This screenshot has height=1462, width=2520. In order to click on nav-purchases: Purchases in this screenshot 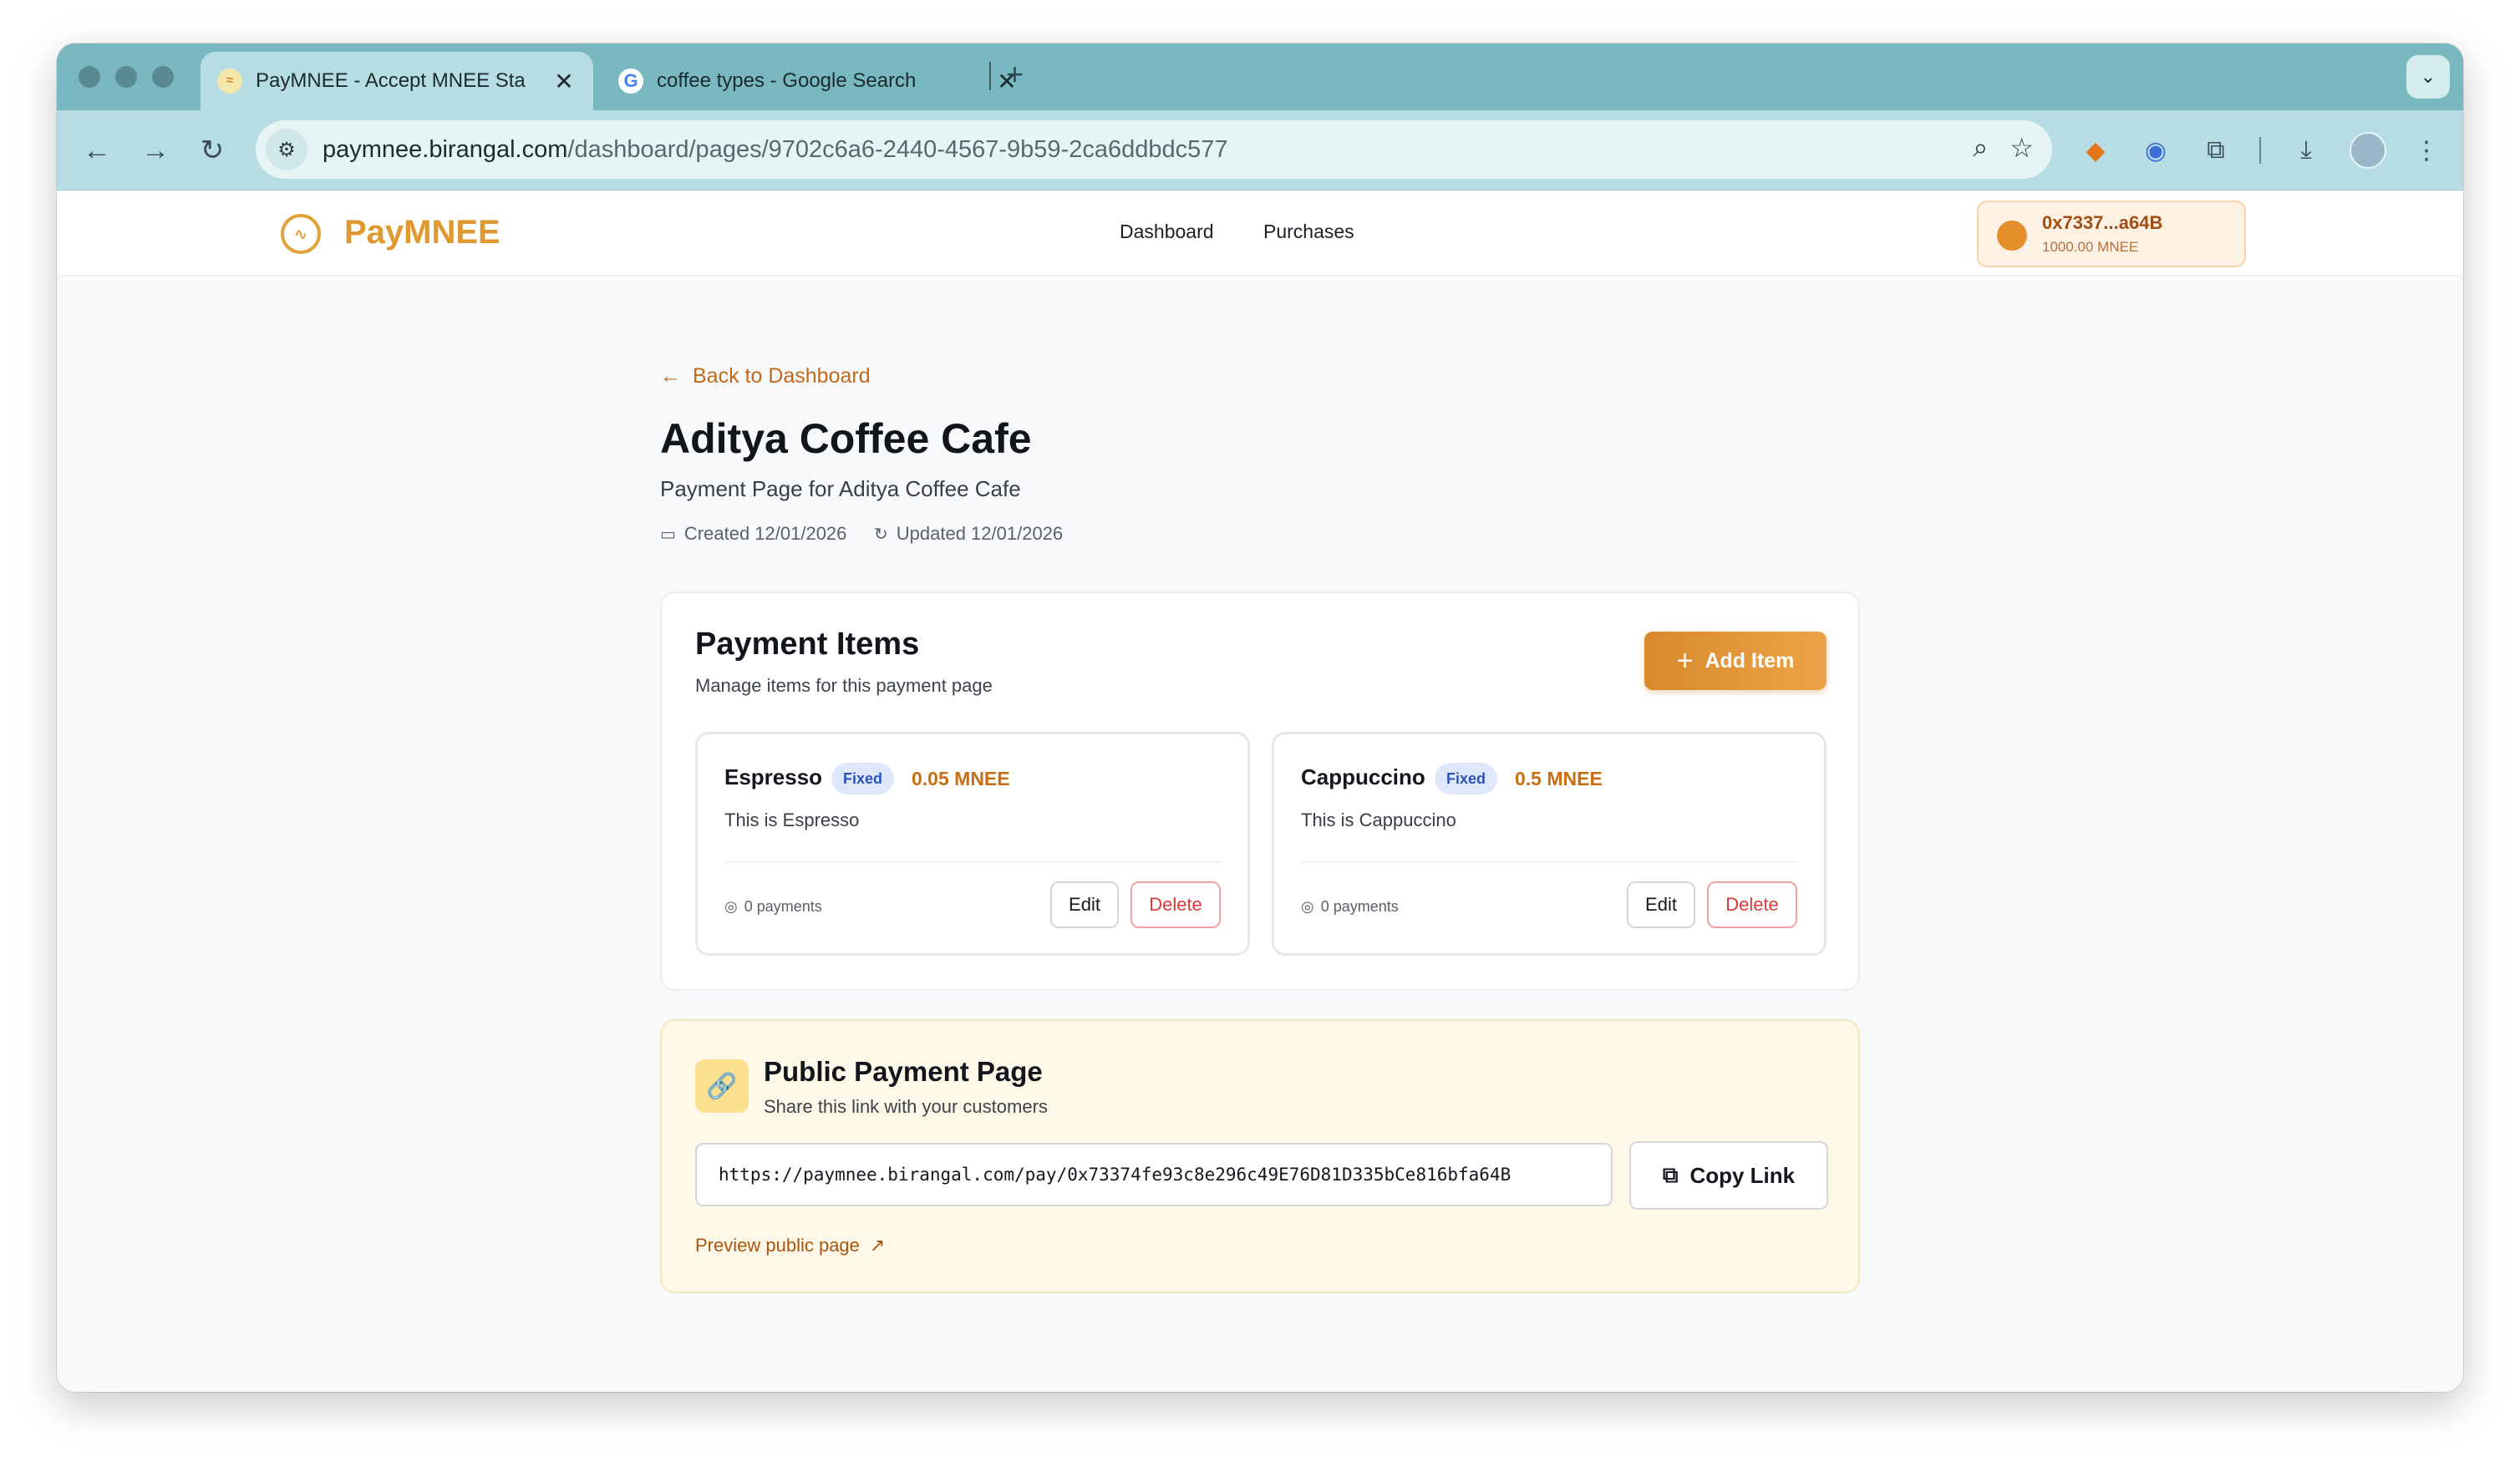, I will do `click(1308, 232)`.